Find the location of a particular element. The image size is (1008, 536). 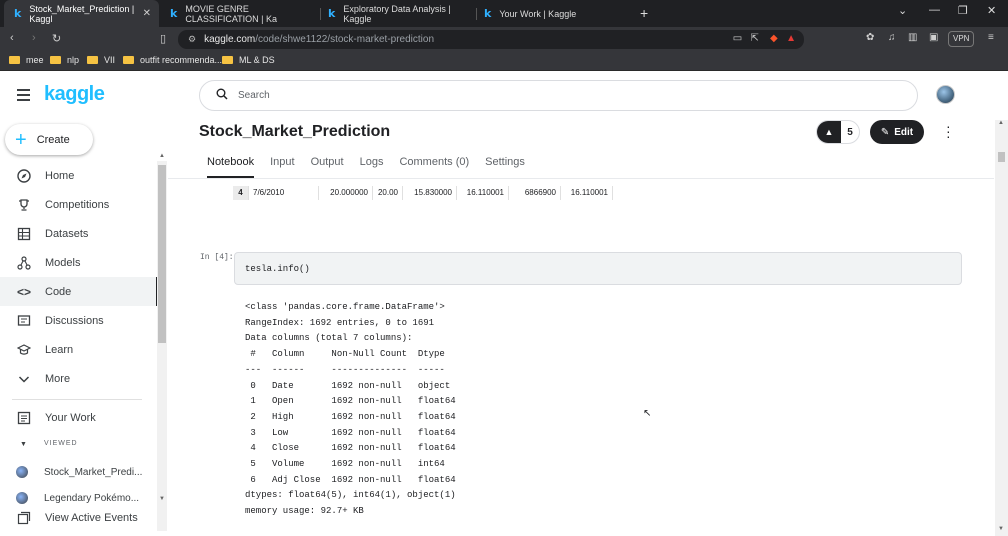

browser-tab: k Exploratory Data Analysis | Kaggle is located at coordinates (397, 13).